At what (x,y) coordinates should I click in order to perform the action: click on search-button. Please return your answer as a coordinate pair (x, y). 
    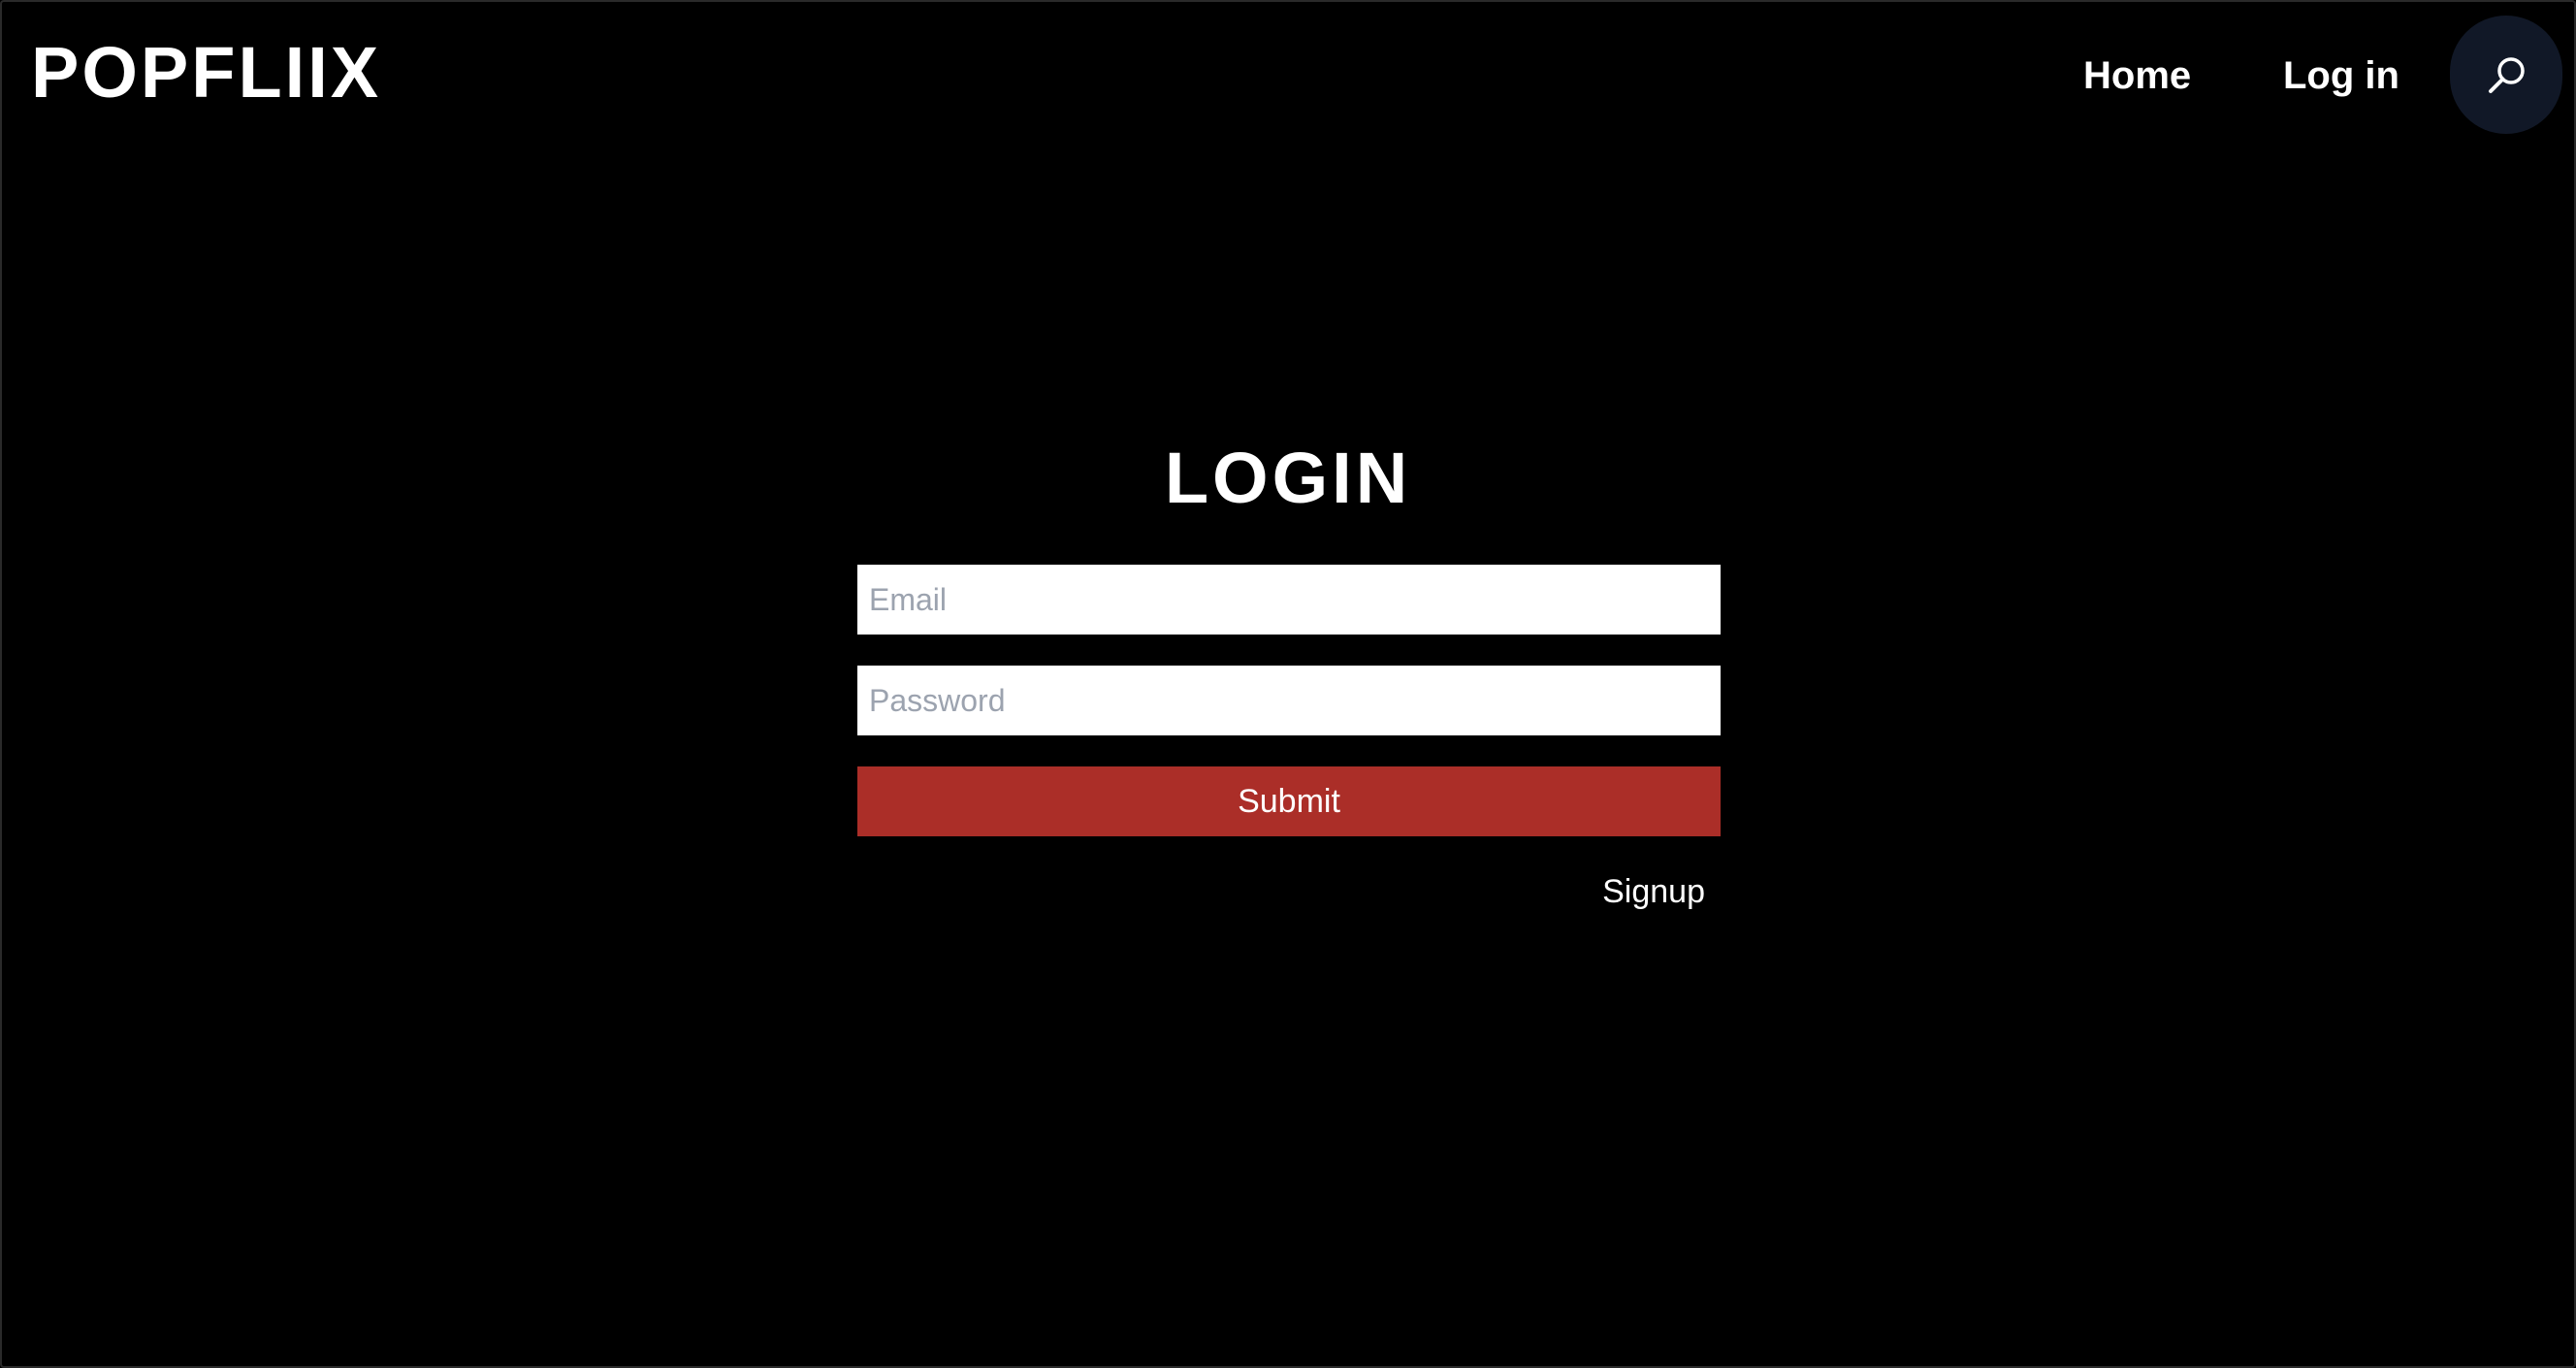
    Looking at the image, I should click on (2506, 75).